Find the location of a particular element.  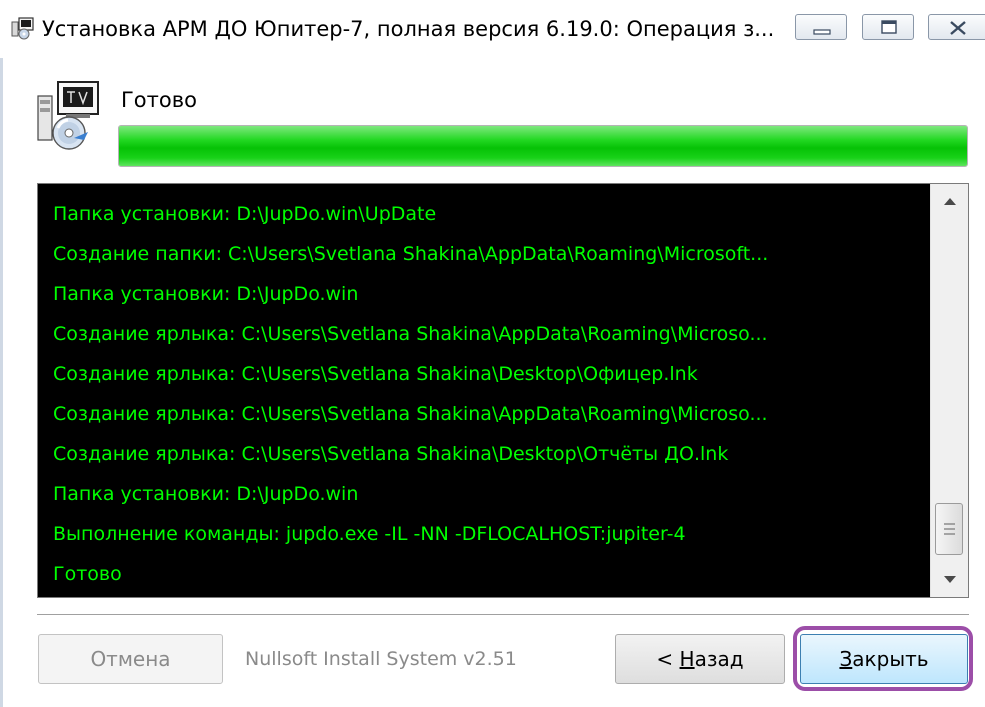

scroll-down-button is located at coordinates (949, 579).